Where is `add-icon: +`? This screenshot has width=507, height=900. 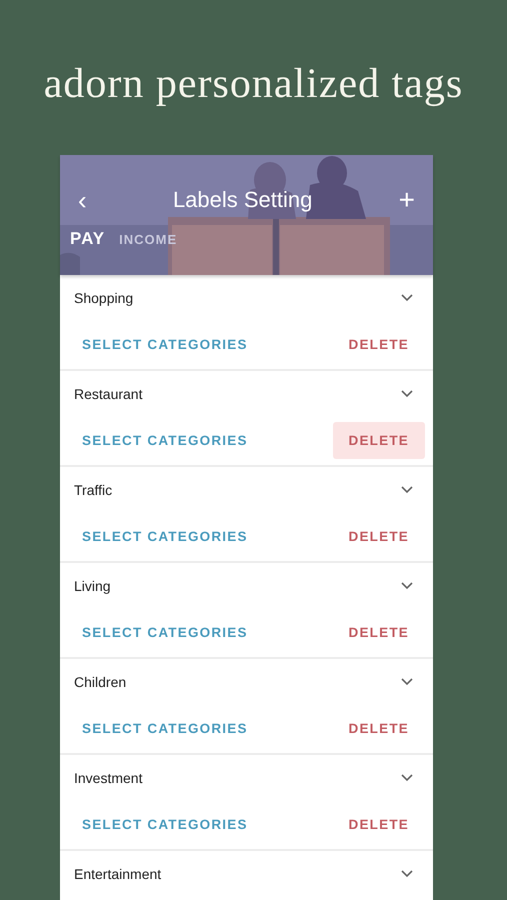
add-icon: + is located at coordinates (406, 200).